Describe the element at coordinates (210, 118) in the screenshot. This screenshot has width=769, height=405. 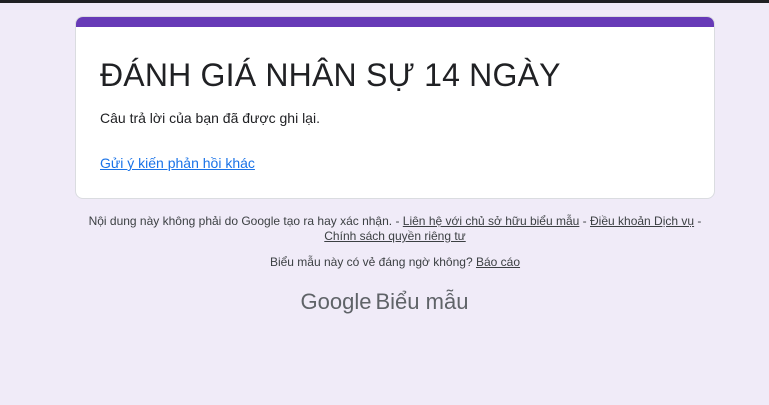
I see `confirmation-message: Câu trả lời của bạn đã được ghi lại.` at that location.